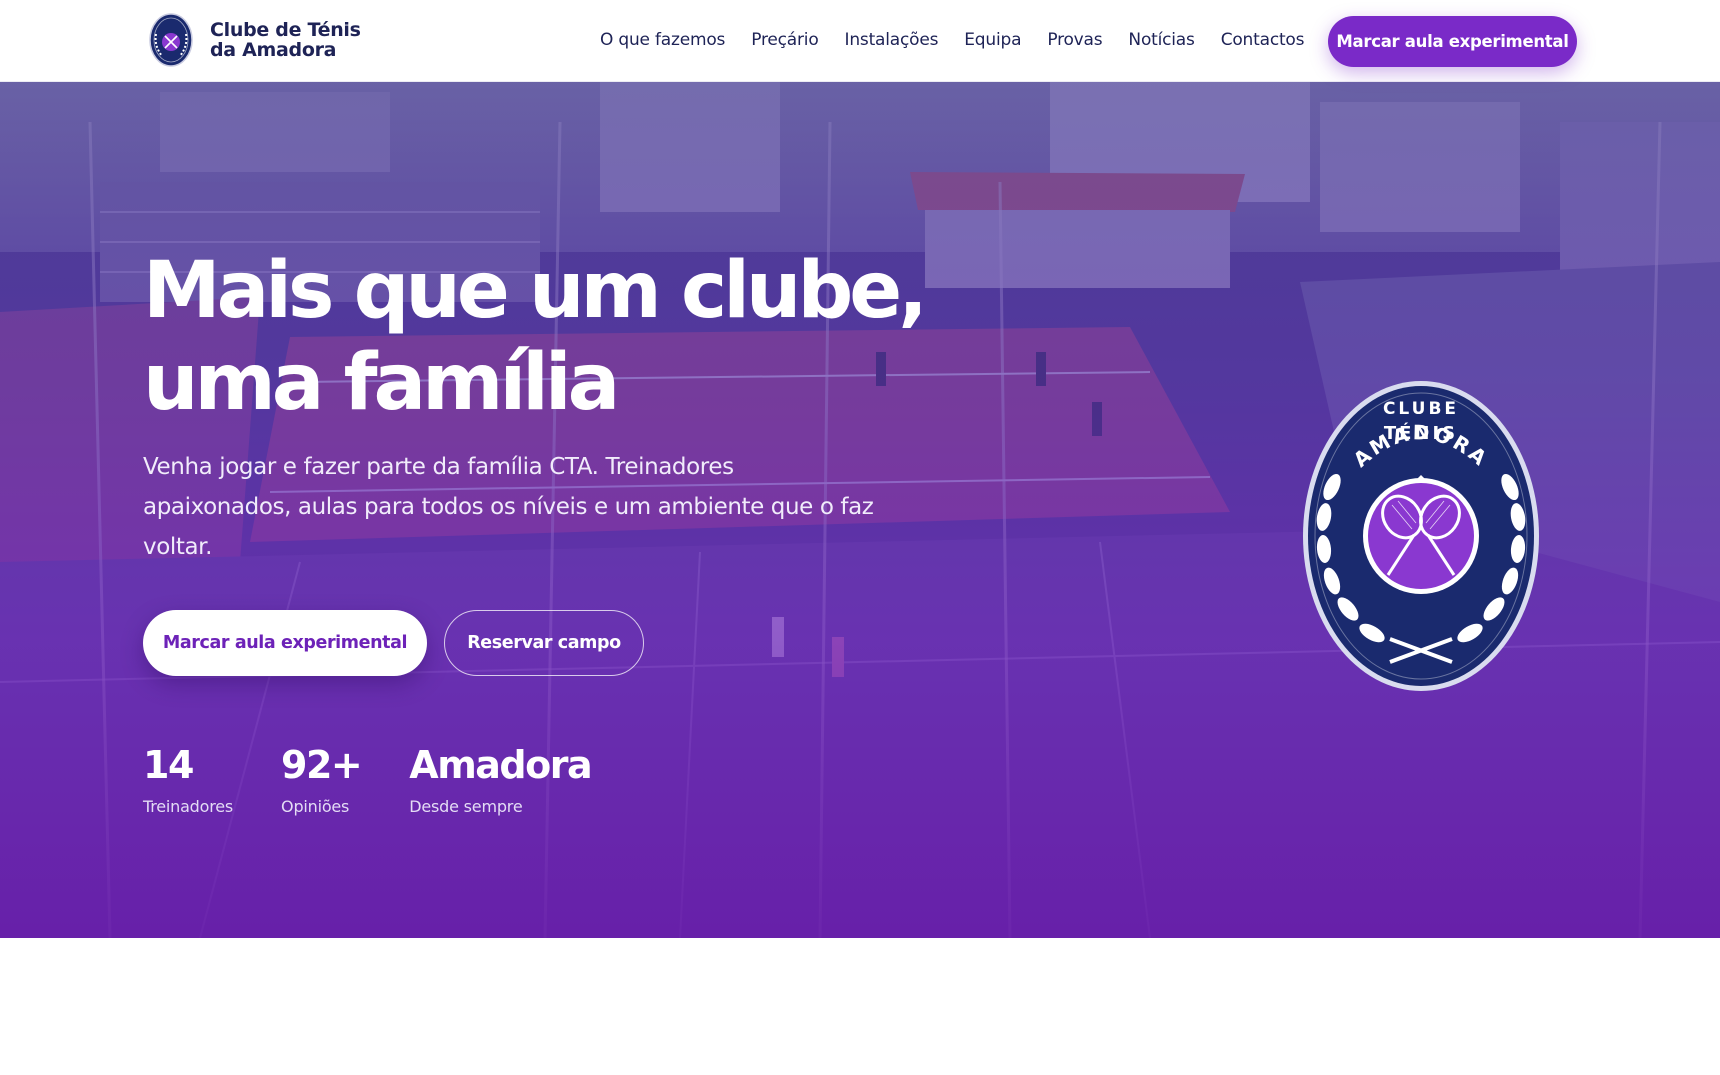  What do you see at coordinates (322, 765) in the screenshot?
I see `stat-value: 92+` at bounding box center [322, 765].